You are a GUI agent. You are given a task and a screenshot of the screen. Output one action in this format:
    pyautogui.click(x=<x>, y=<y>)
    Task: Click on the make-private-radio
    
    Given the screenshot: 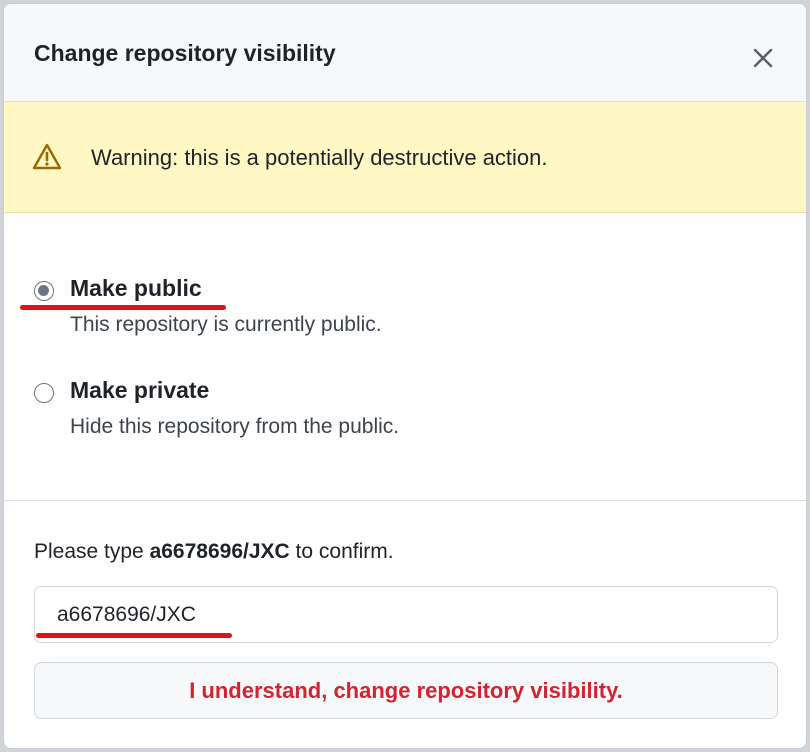 What is the action you would take?
    pyautogui.click(x=44, y=393)
    